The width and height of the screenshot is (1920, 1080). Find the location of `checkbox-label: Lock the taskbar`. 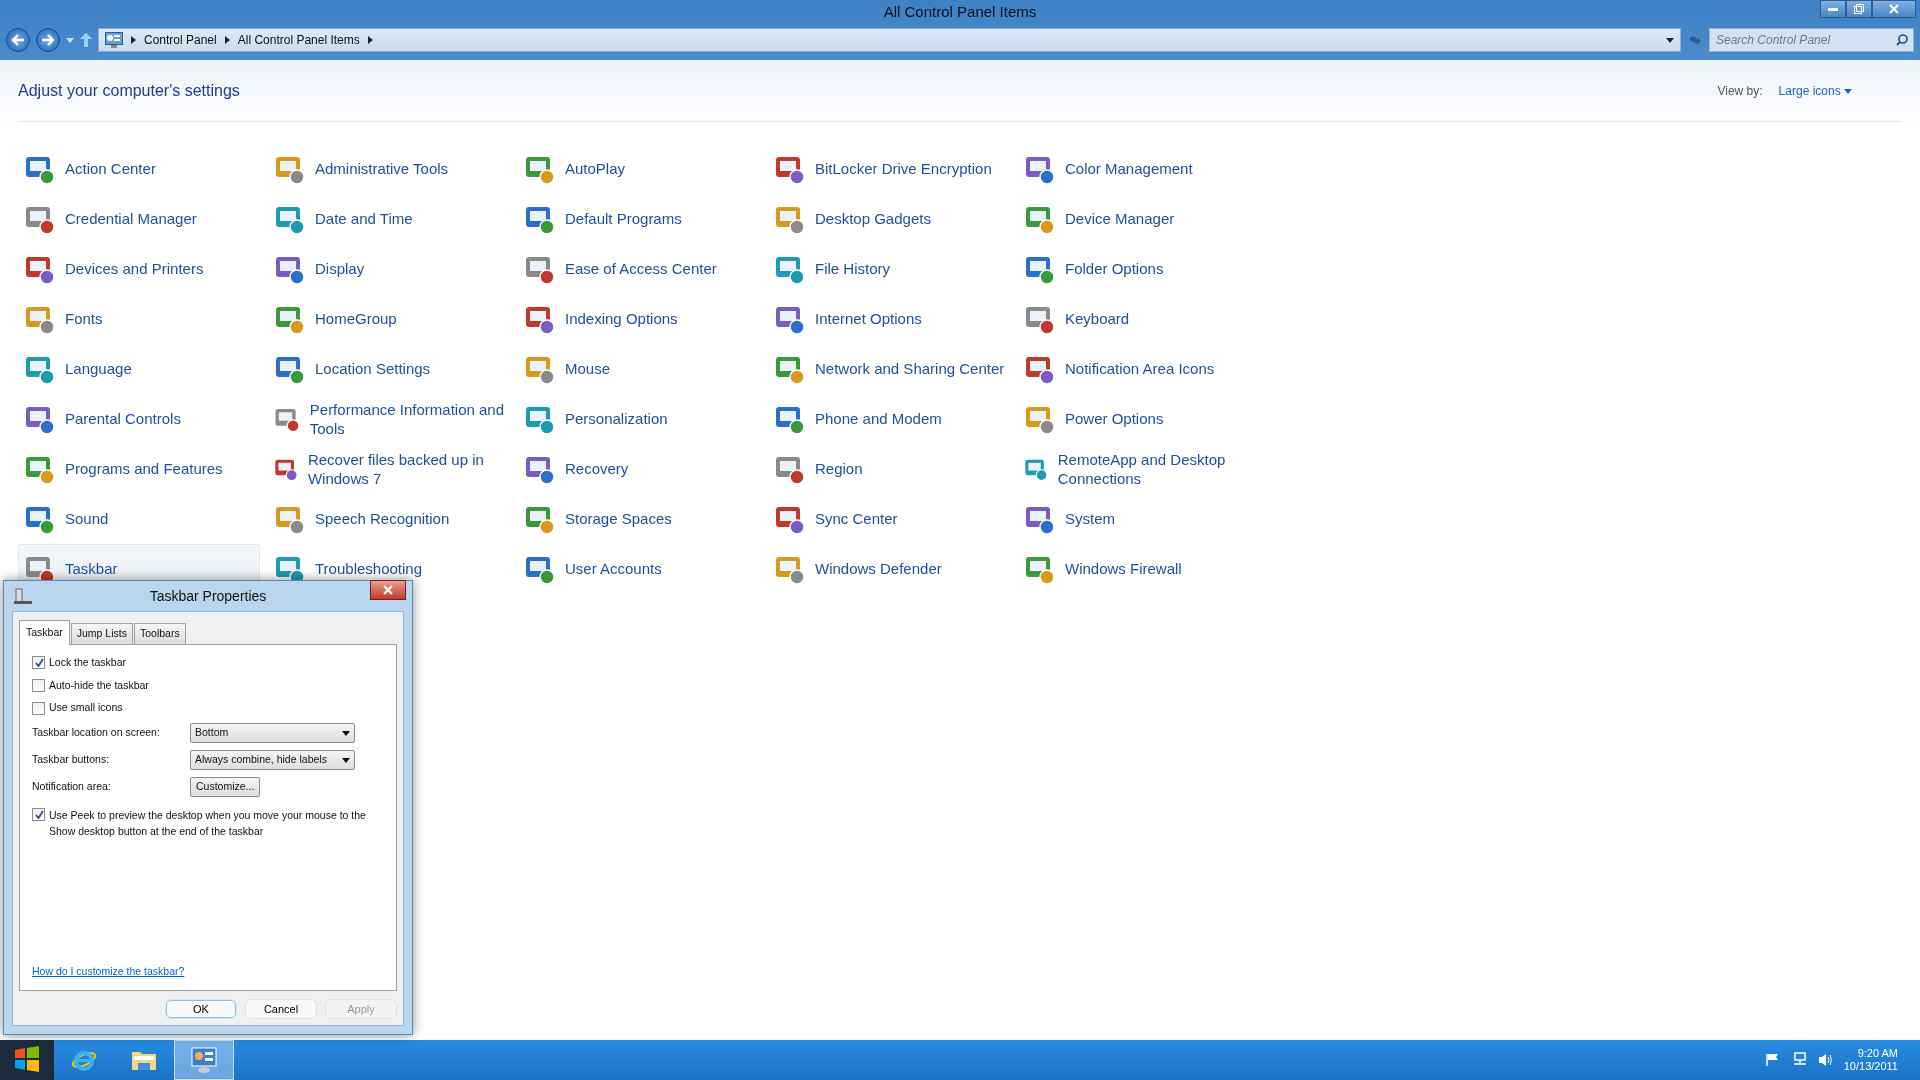

checkbox-label: Lock the taskbar is located at coordinates (88, 662).